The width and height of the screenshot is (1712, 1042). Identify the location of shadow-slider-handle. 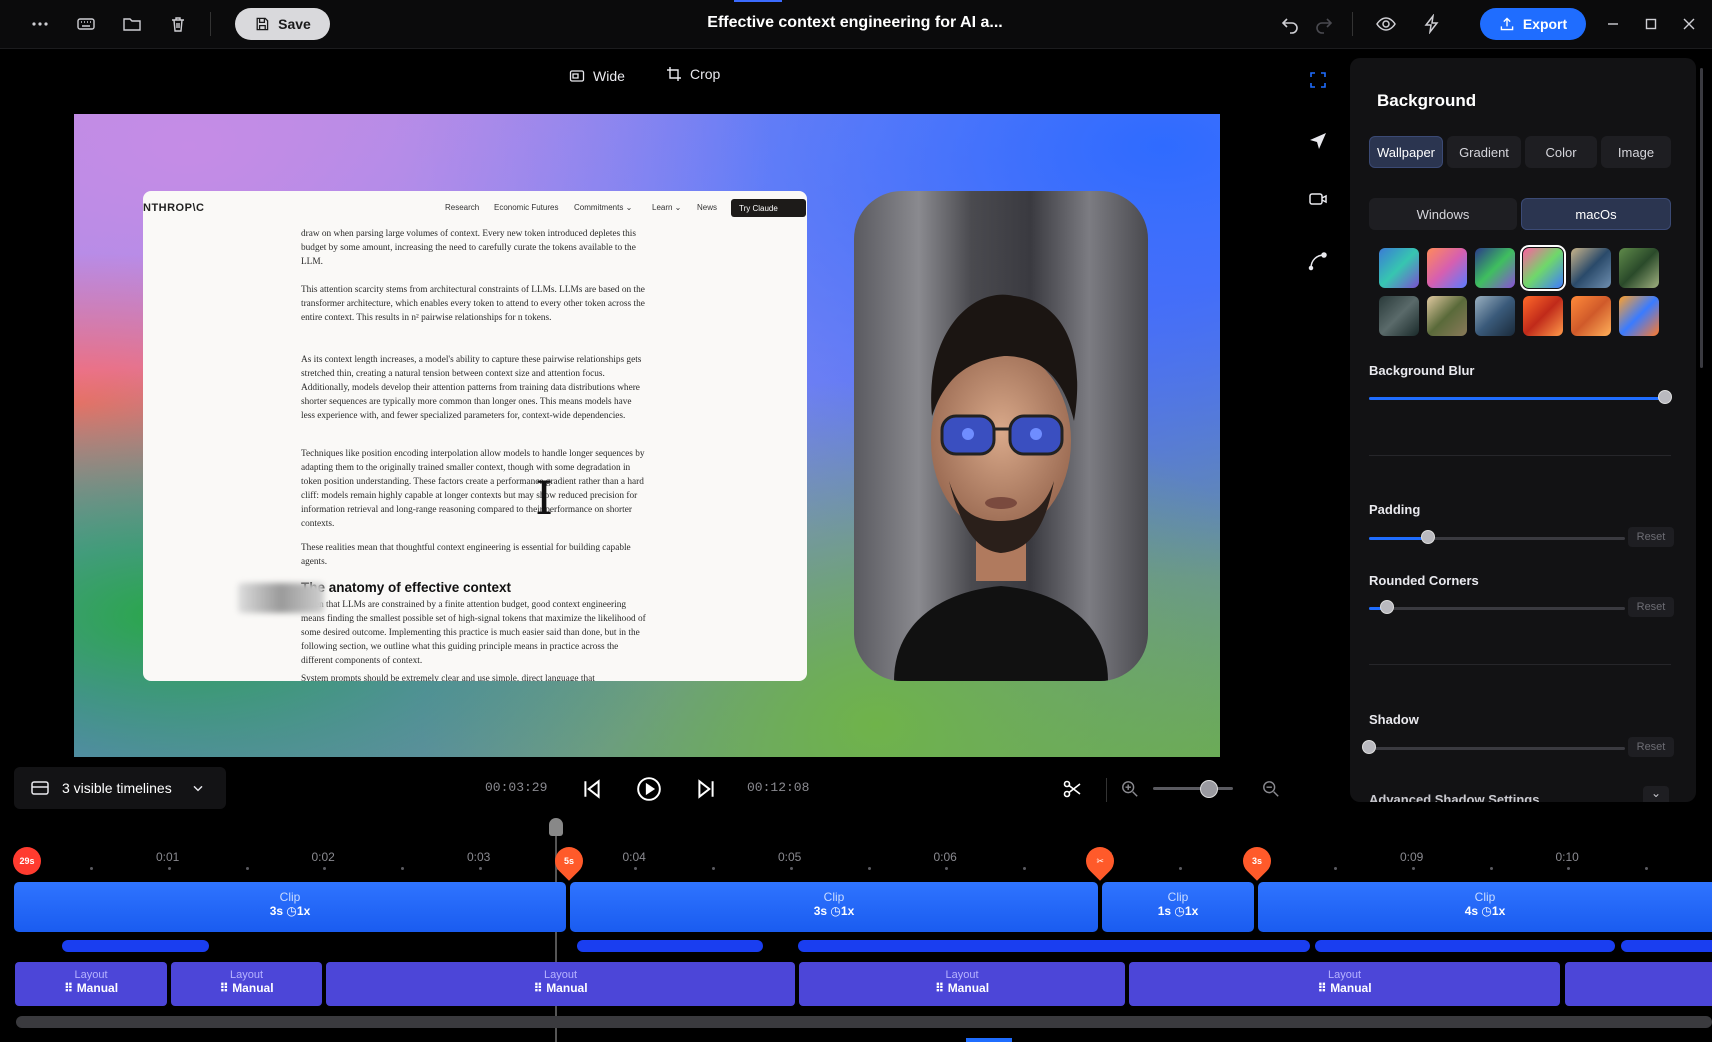
(1369, 747).